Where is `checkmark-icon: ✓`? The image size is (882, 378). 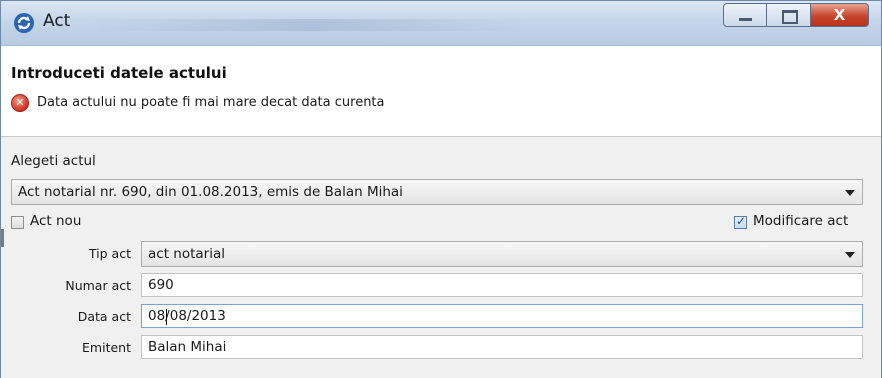
checkmark-icon: ✓ is located at coordinates (741, 221).